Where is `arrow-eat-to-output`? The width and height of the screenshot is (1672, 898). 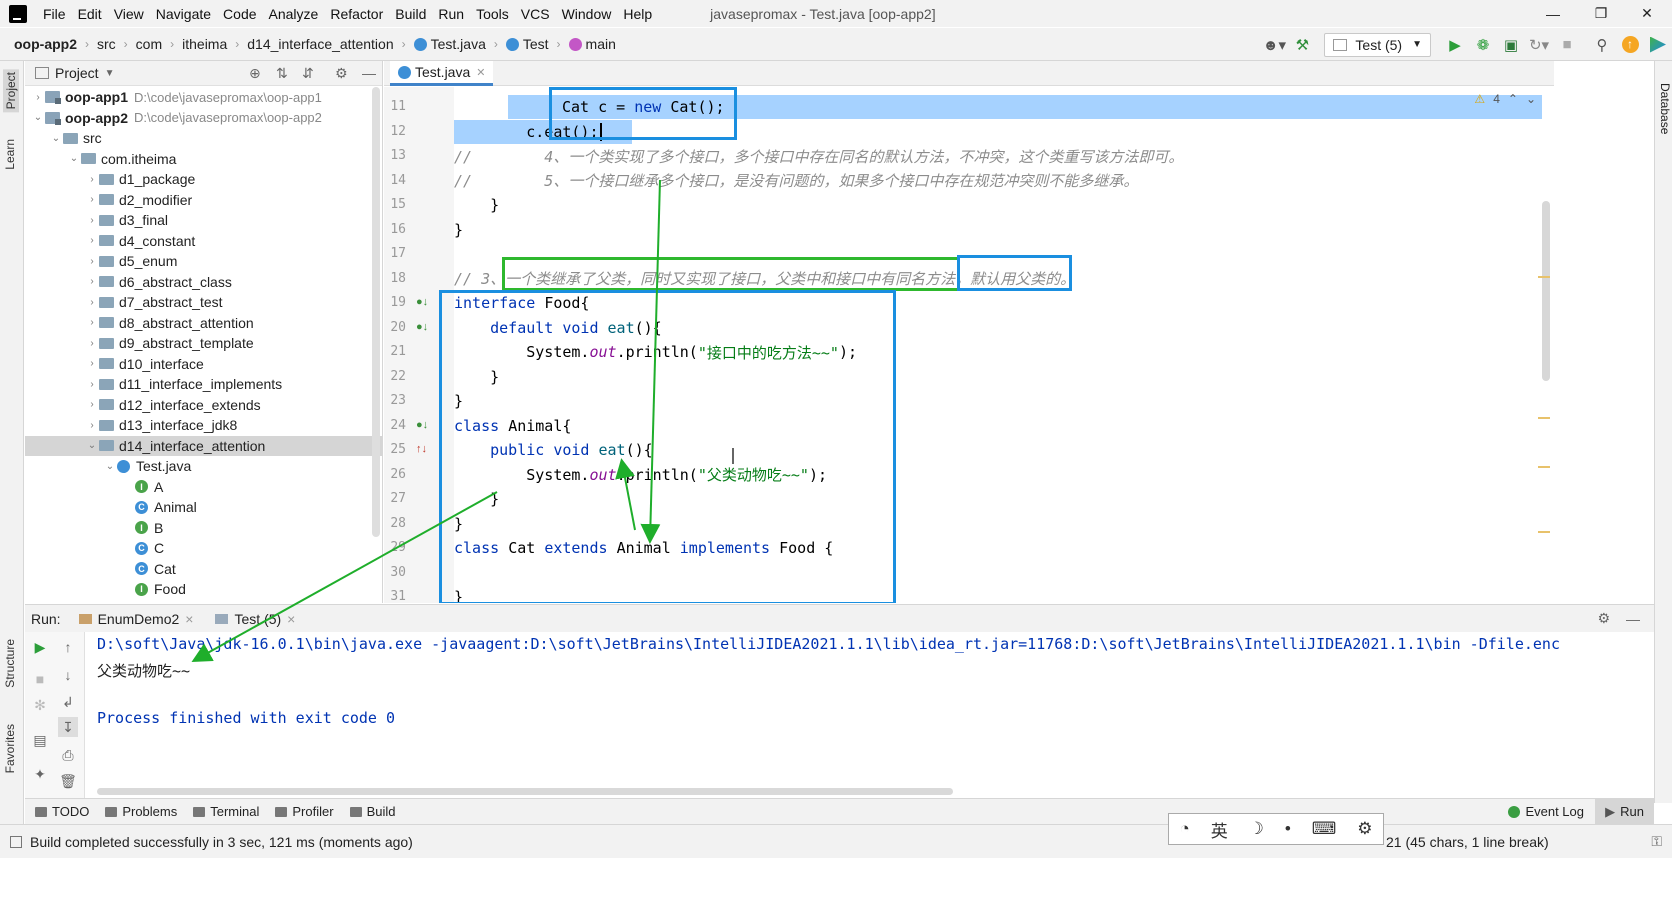 arrow-eat-to-output is located at coordinates (344, 576).